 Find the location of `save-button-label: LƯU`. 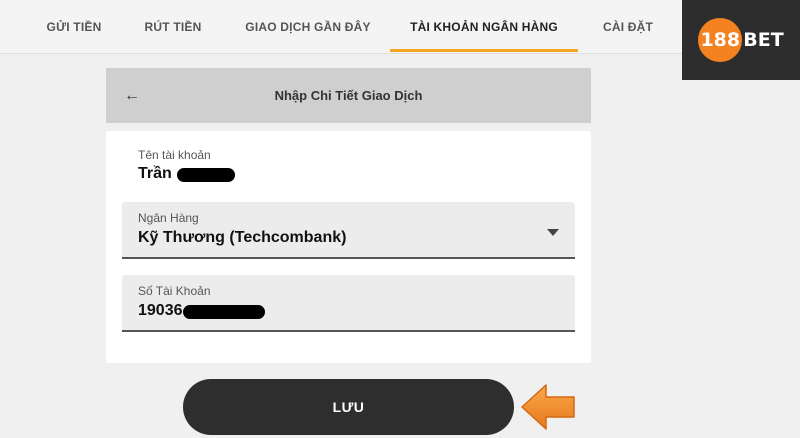

save-button-label: LƯU is located at coordinates (348, 407).